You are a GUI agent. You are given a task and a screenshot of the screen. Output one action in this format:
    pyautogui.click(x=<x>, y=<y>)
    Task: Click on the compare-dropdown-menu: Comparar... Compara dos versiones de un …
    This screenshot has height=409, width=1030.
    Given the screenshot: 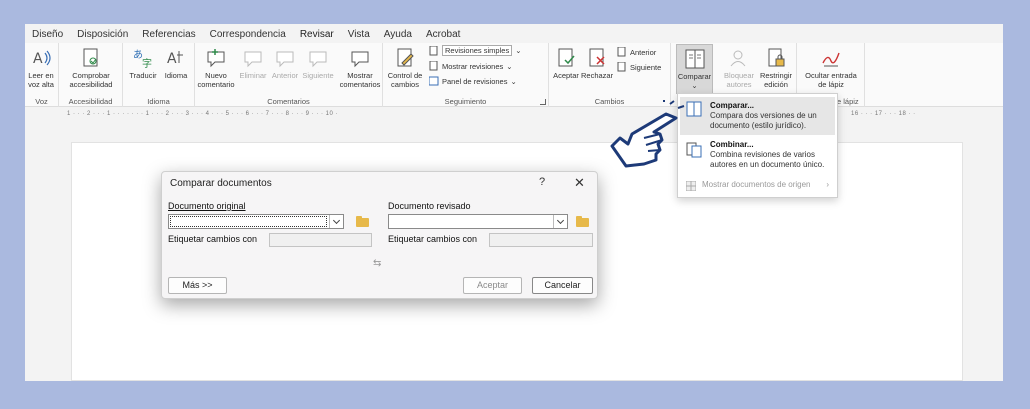 What is the action you would take?
    pyautogui.click(x=757, y=145)
    